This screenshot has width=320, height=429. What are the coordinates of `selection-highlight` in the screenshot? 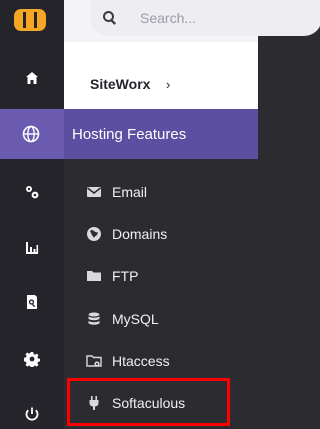 It's located at (148, 402).